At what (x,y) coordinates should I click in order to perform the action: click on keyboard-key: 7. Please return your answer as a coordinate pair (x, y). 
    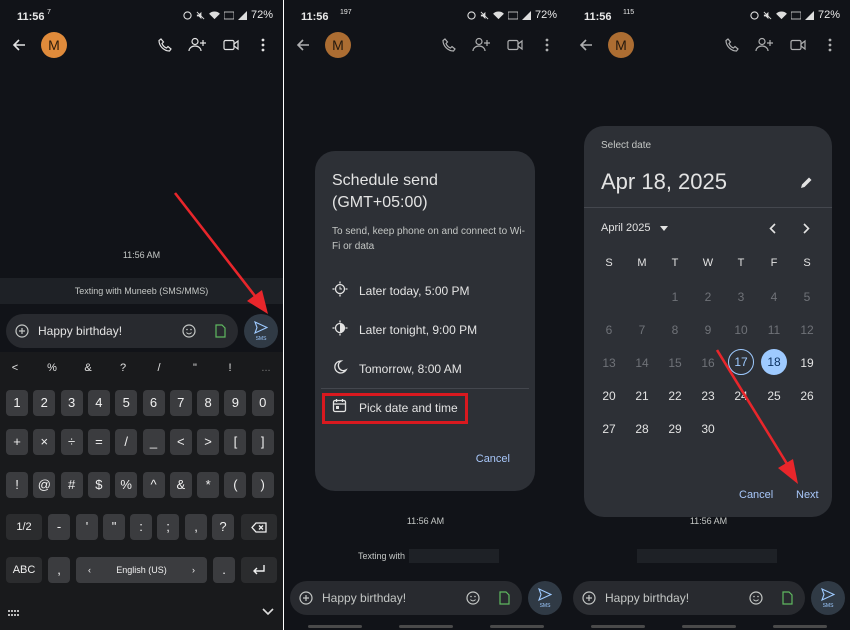
    Looking at the image, I should click on (180, 403).